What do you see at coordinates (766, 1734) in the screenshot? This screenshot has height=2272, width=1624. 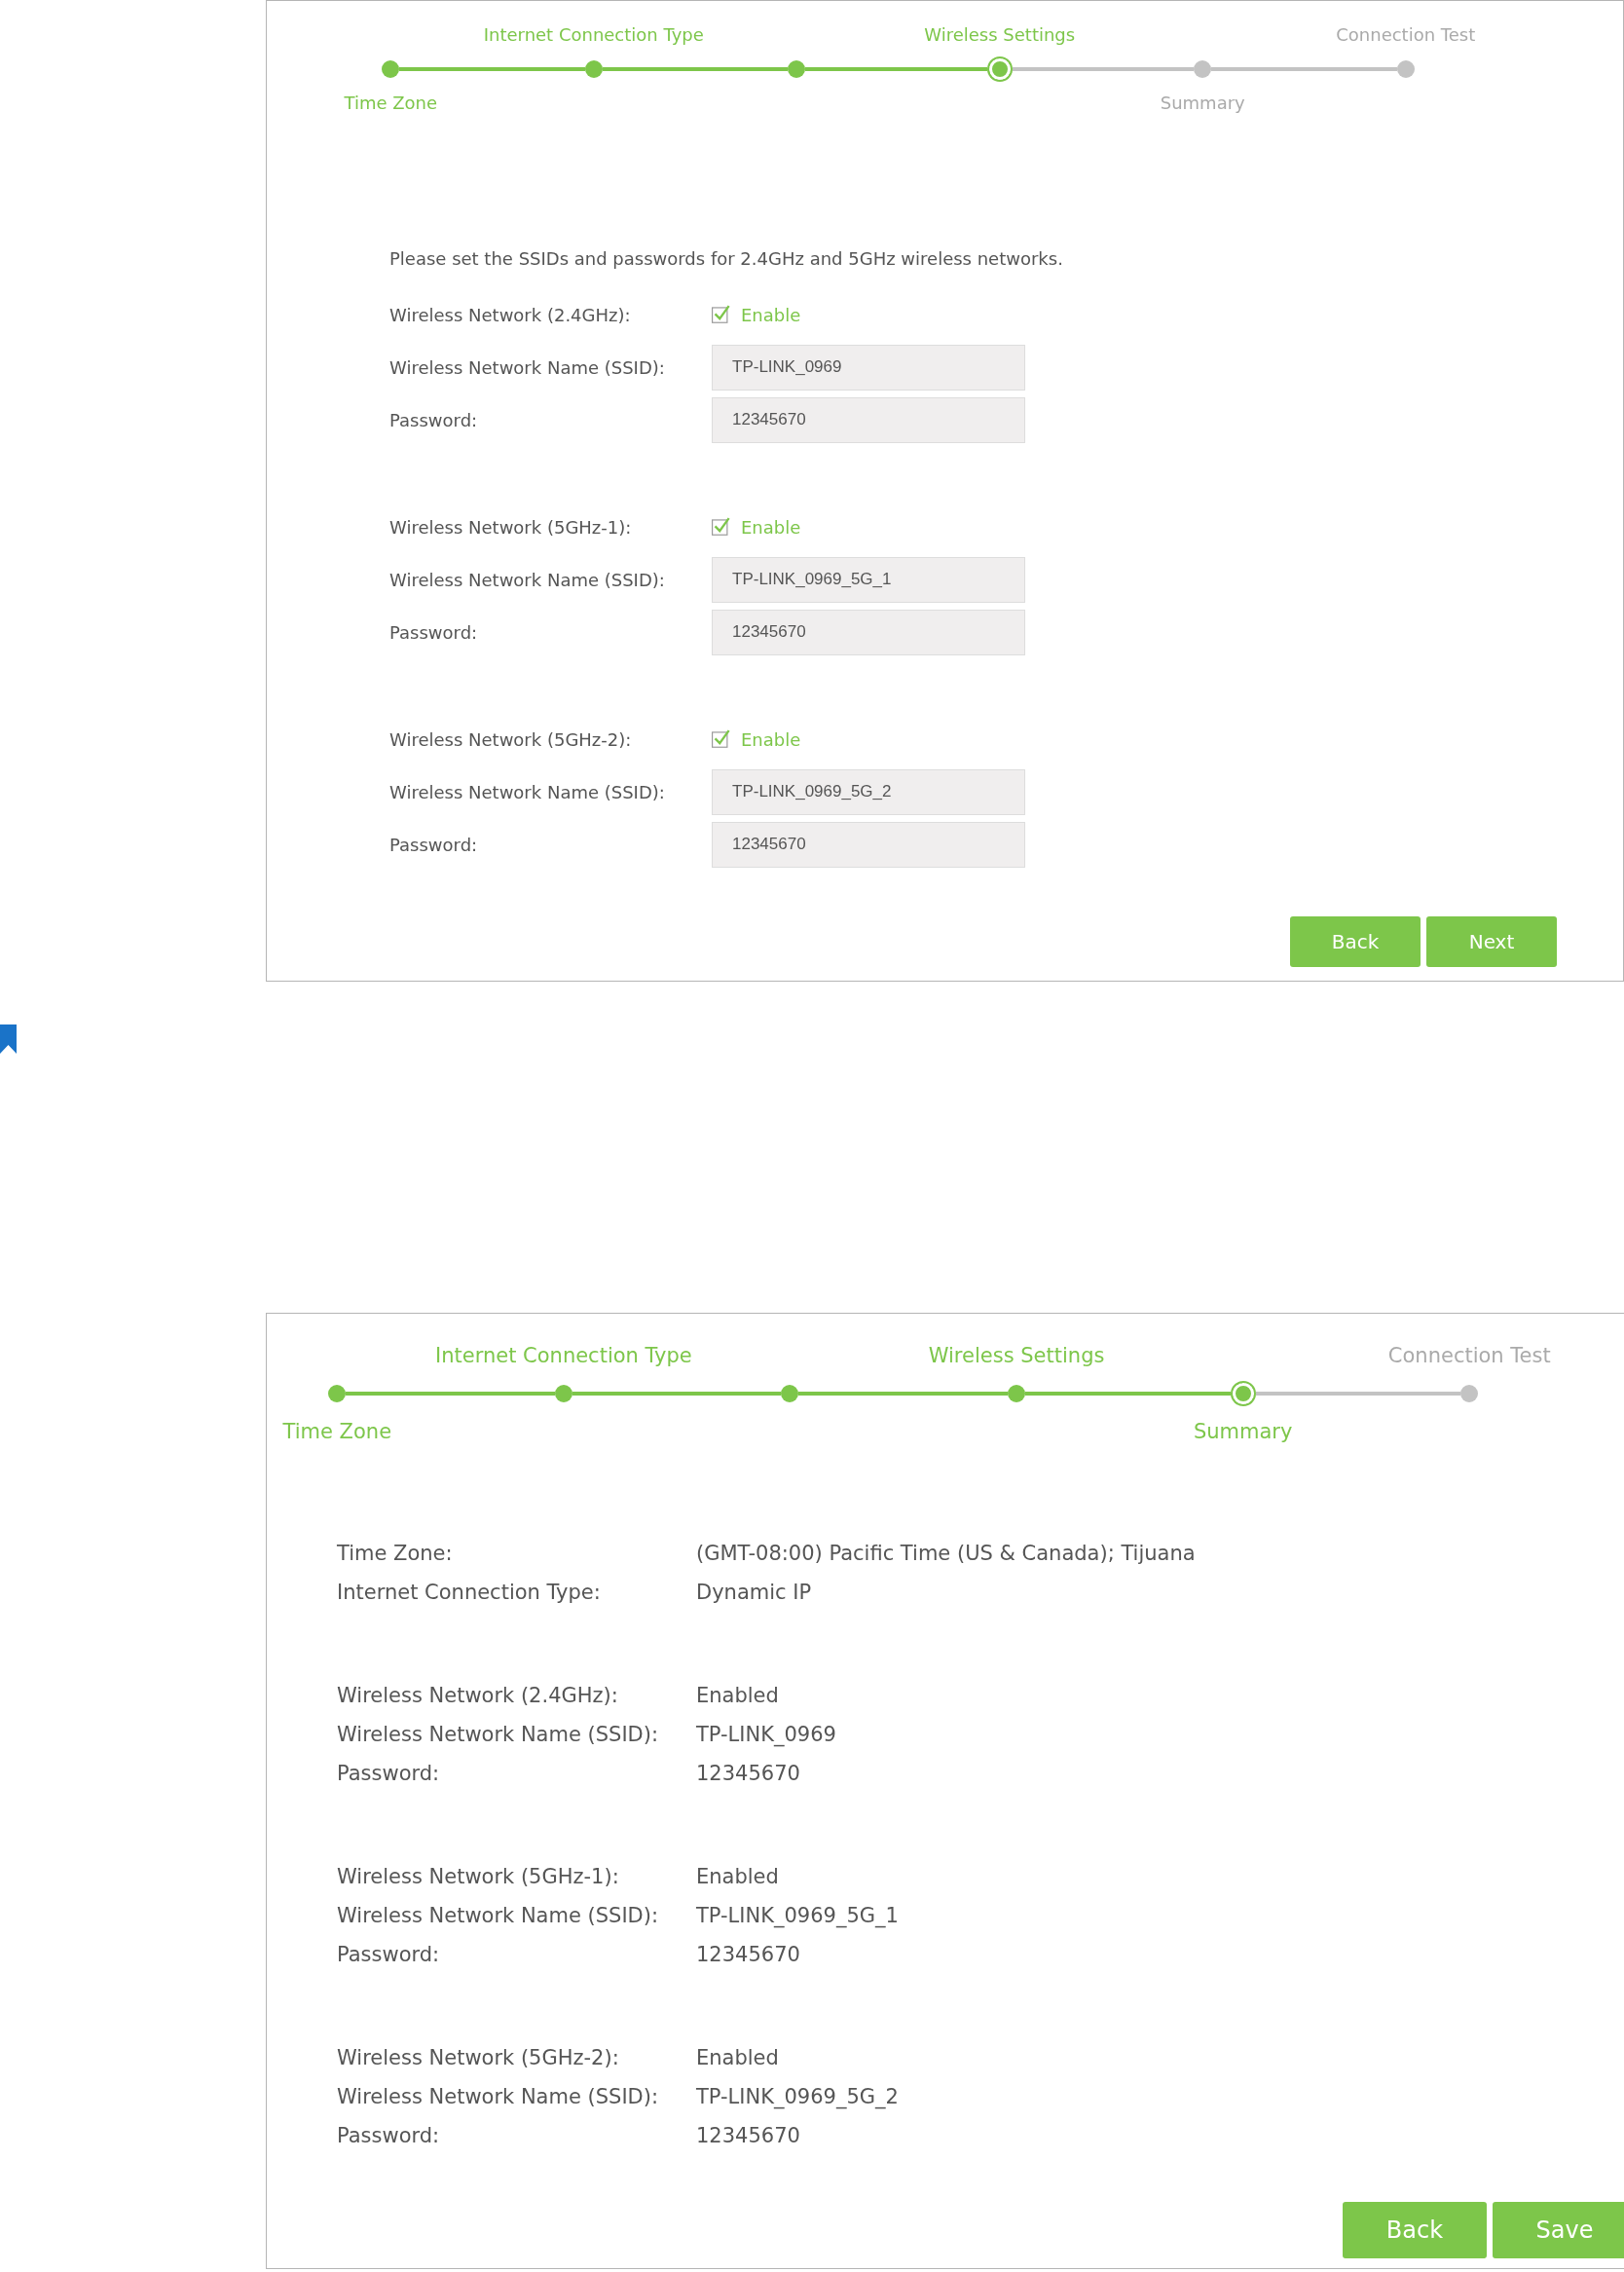 I see `summary-value: TP-LINK_0969` at bounding box center [766, 1734].